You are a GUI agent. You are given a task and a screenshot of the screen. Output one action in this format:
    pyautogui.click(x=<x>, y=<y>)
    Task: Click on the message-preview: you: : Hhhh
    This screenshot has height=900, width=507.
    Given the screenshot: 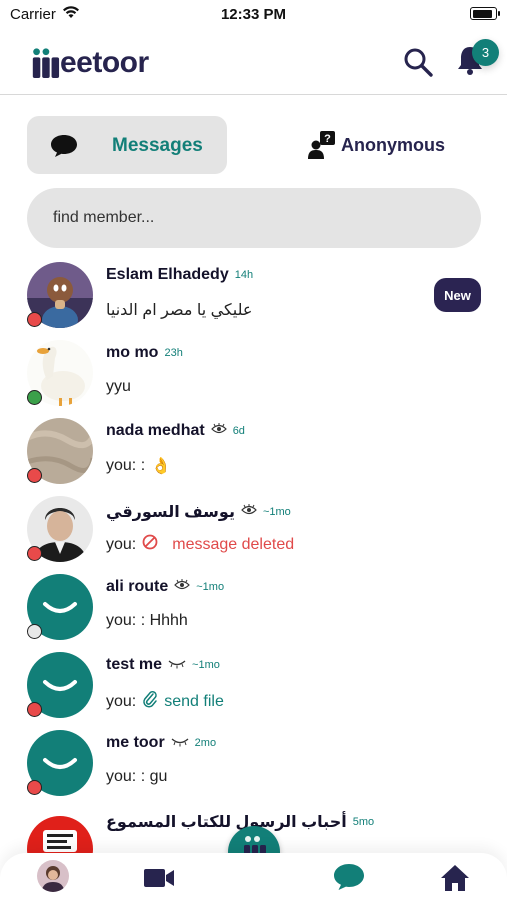 What is the action you would take?
    pyautogui.click(x=147, y=620)
    